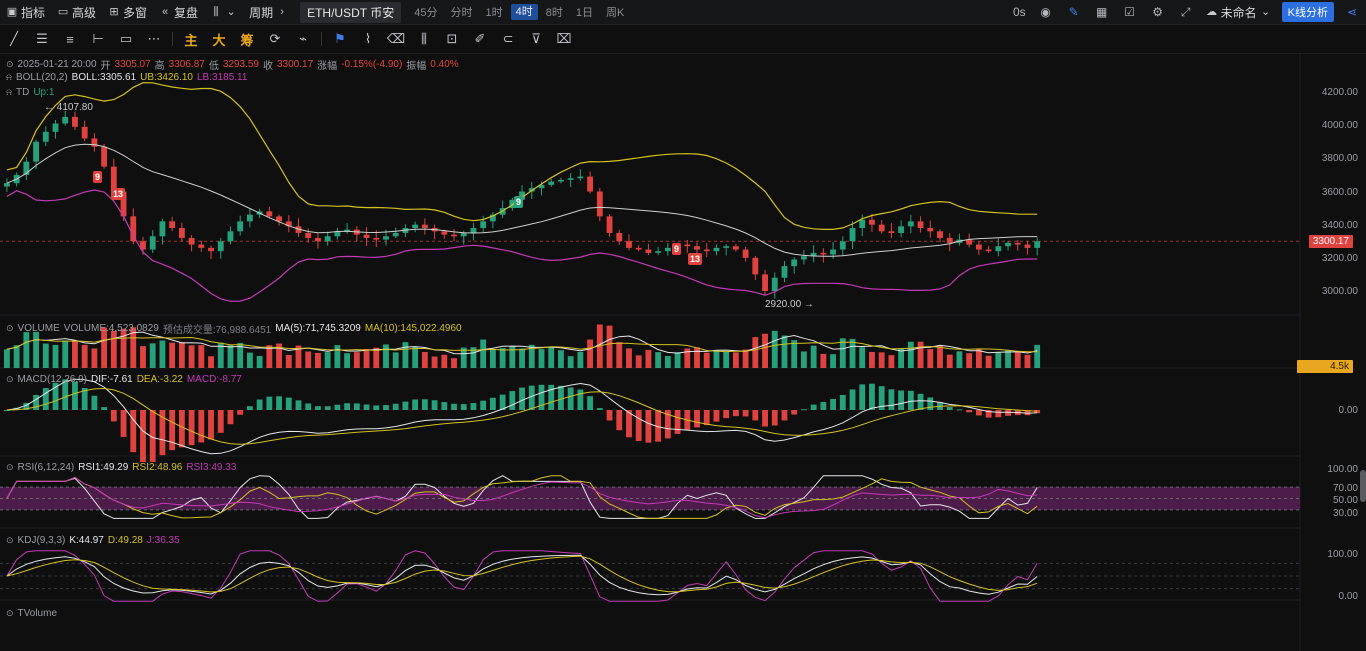  I want to click on gear-icon: ⚙, so click(1158, 12).